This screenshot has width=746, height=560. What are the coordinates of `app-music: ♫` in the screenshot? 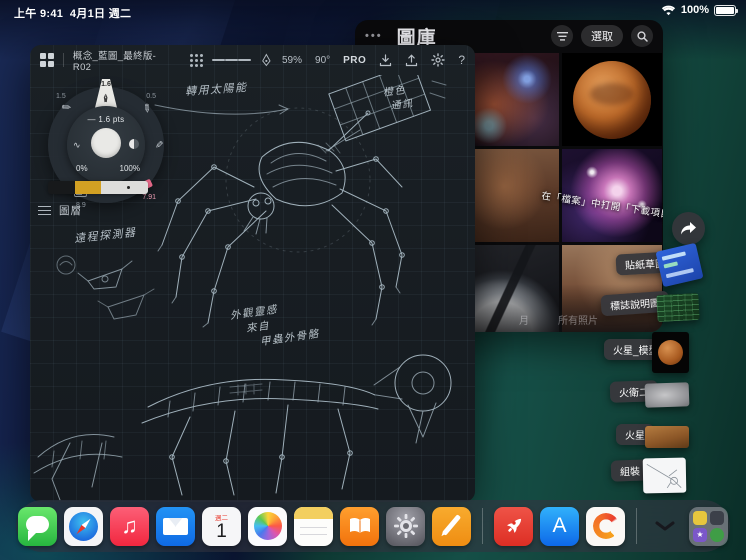 It's located at (129, 526).